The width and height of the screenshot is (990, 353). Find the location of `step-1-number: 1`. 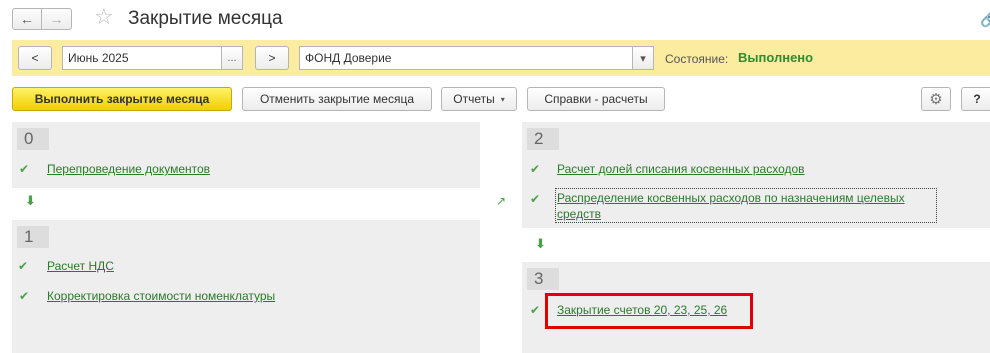

step-1-number: 1 is located at coordinates (33, 237).